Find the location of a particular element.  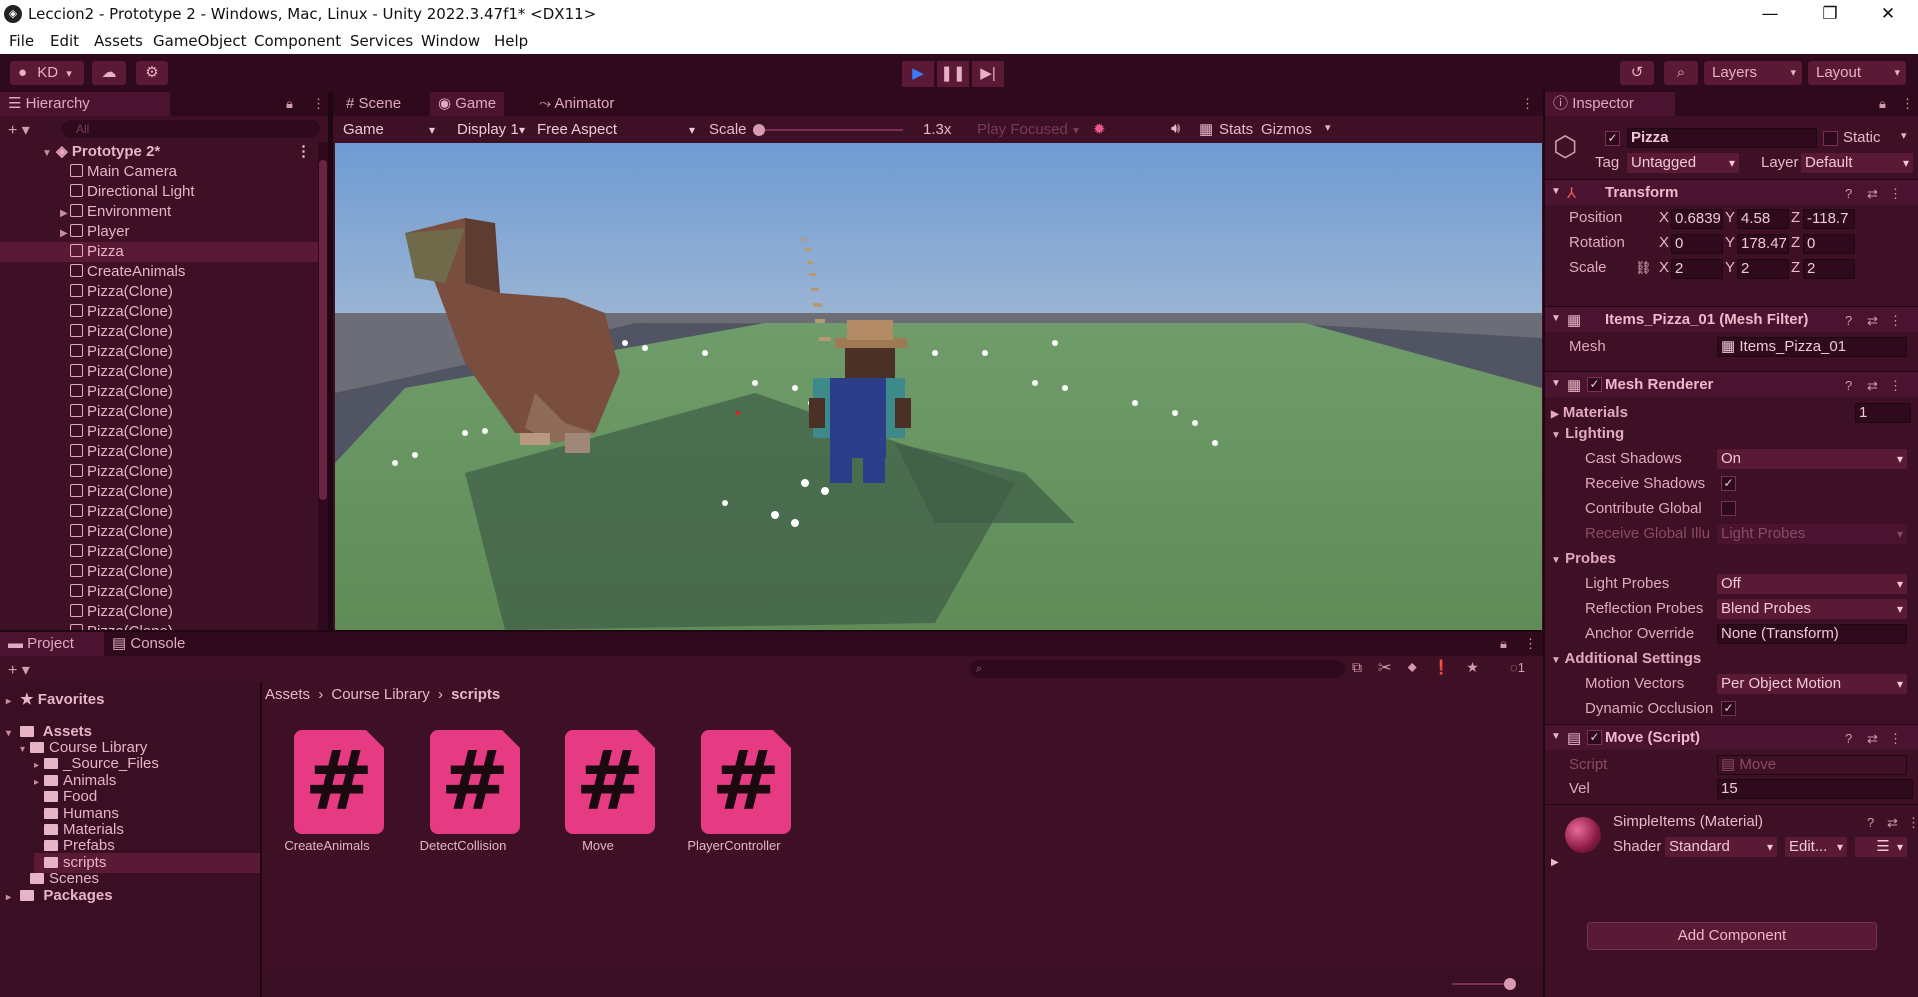

lock-icon: 🔒︎ is located at coordinates (289, 104).